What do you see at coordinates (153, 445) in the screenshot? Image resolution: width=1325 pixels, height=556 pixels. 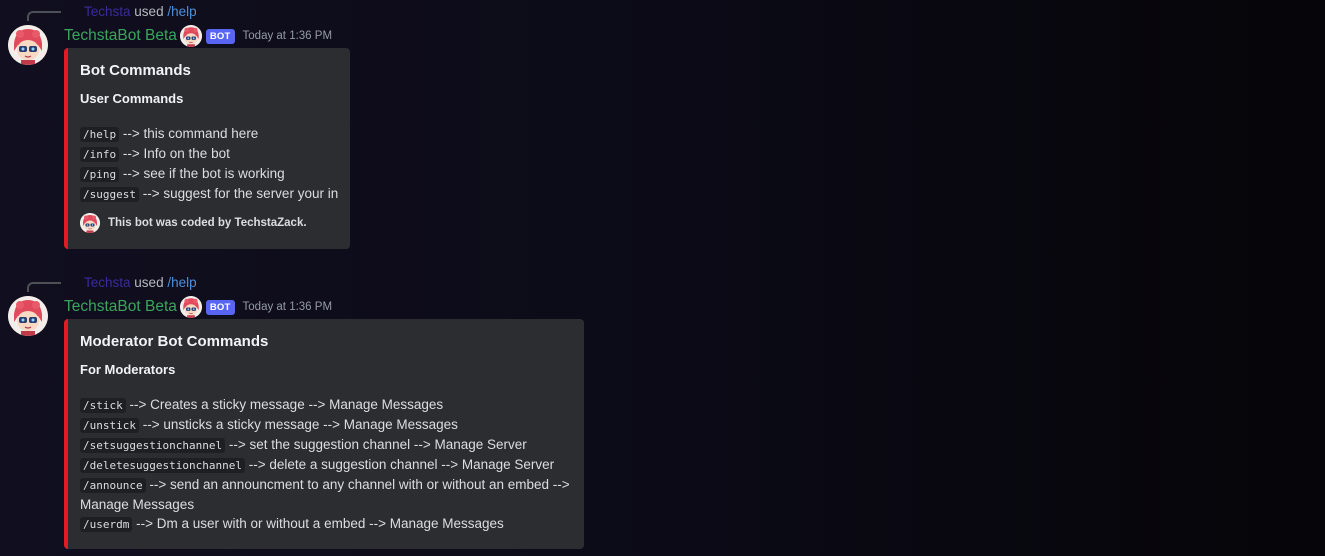 I see `command-code: /setsuggestionchannel` at bounding box center [153, 445].